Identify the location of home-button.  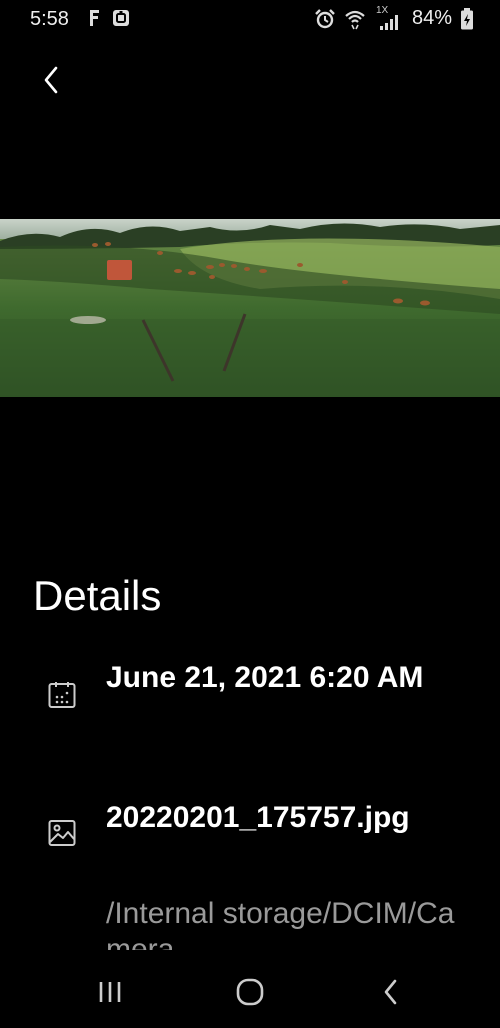
(250, 992).